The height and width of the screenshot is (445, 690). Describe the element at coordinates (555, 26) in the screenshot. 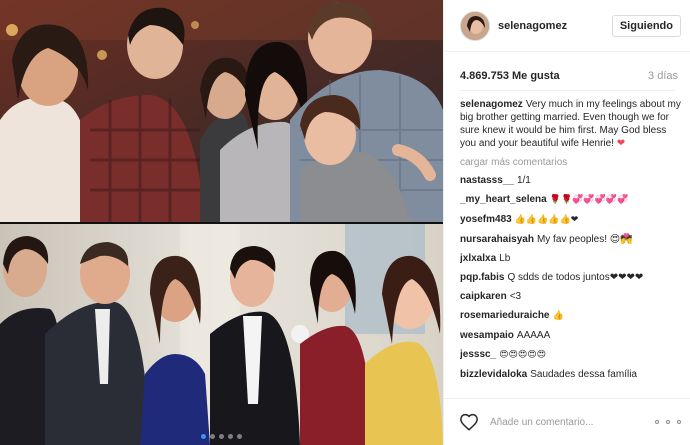

I see `post-author-username: selenagomez` at that location.